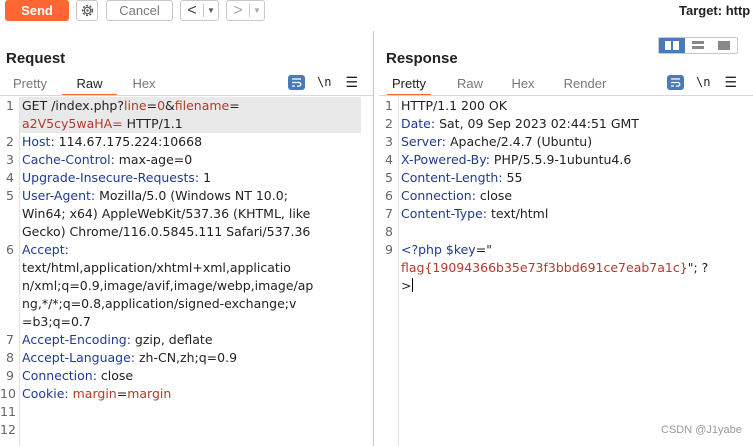 This screenshot has height=446, width=753. I want to click on response-token: <?php, so click(423, 249).